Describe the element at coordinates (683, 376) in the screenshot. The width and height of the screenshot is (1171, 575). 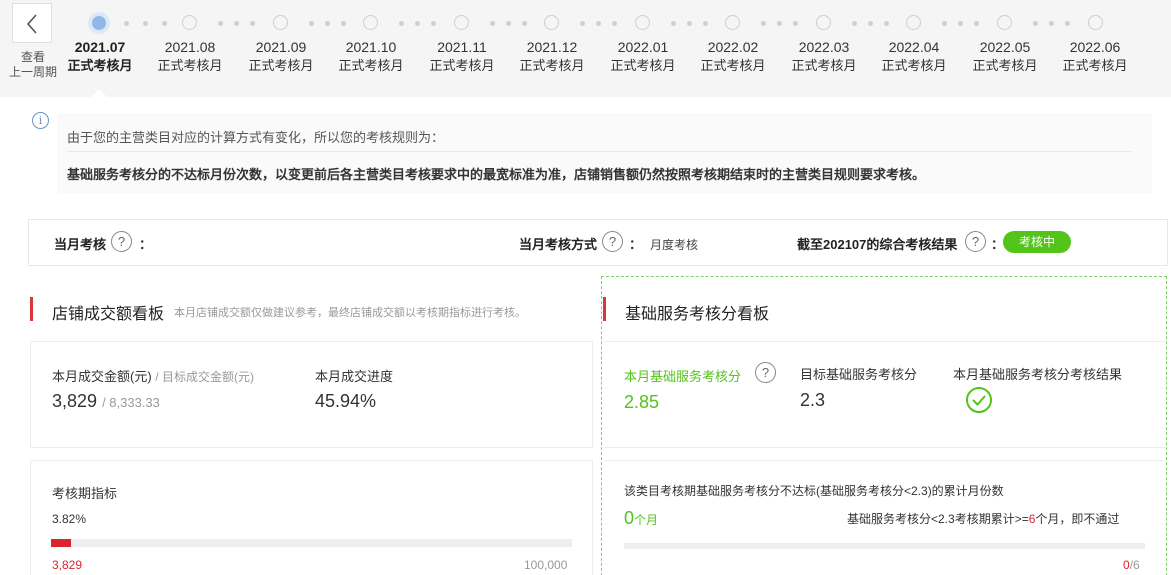
I see `monthly-score-label: 本月基础服务考核分` at that location.